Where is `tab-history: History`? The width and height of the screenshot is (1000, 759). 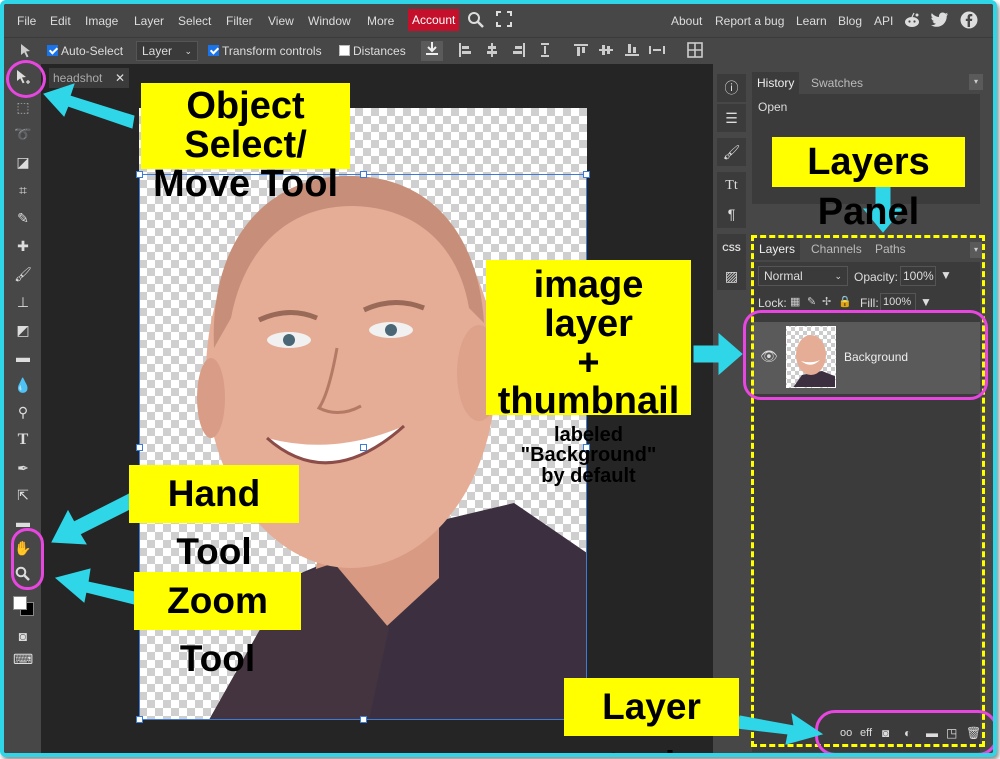
tab-history: History is located at coordinates (776, 83).